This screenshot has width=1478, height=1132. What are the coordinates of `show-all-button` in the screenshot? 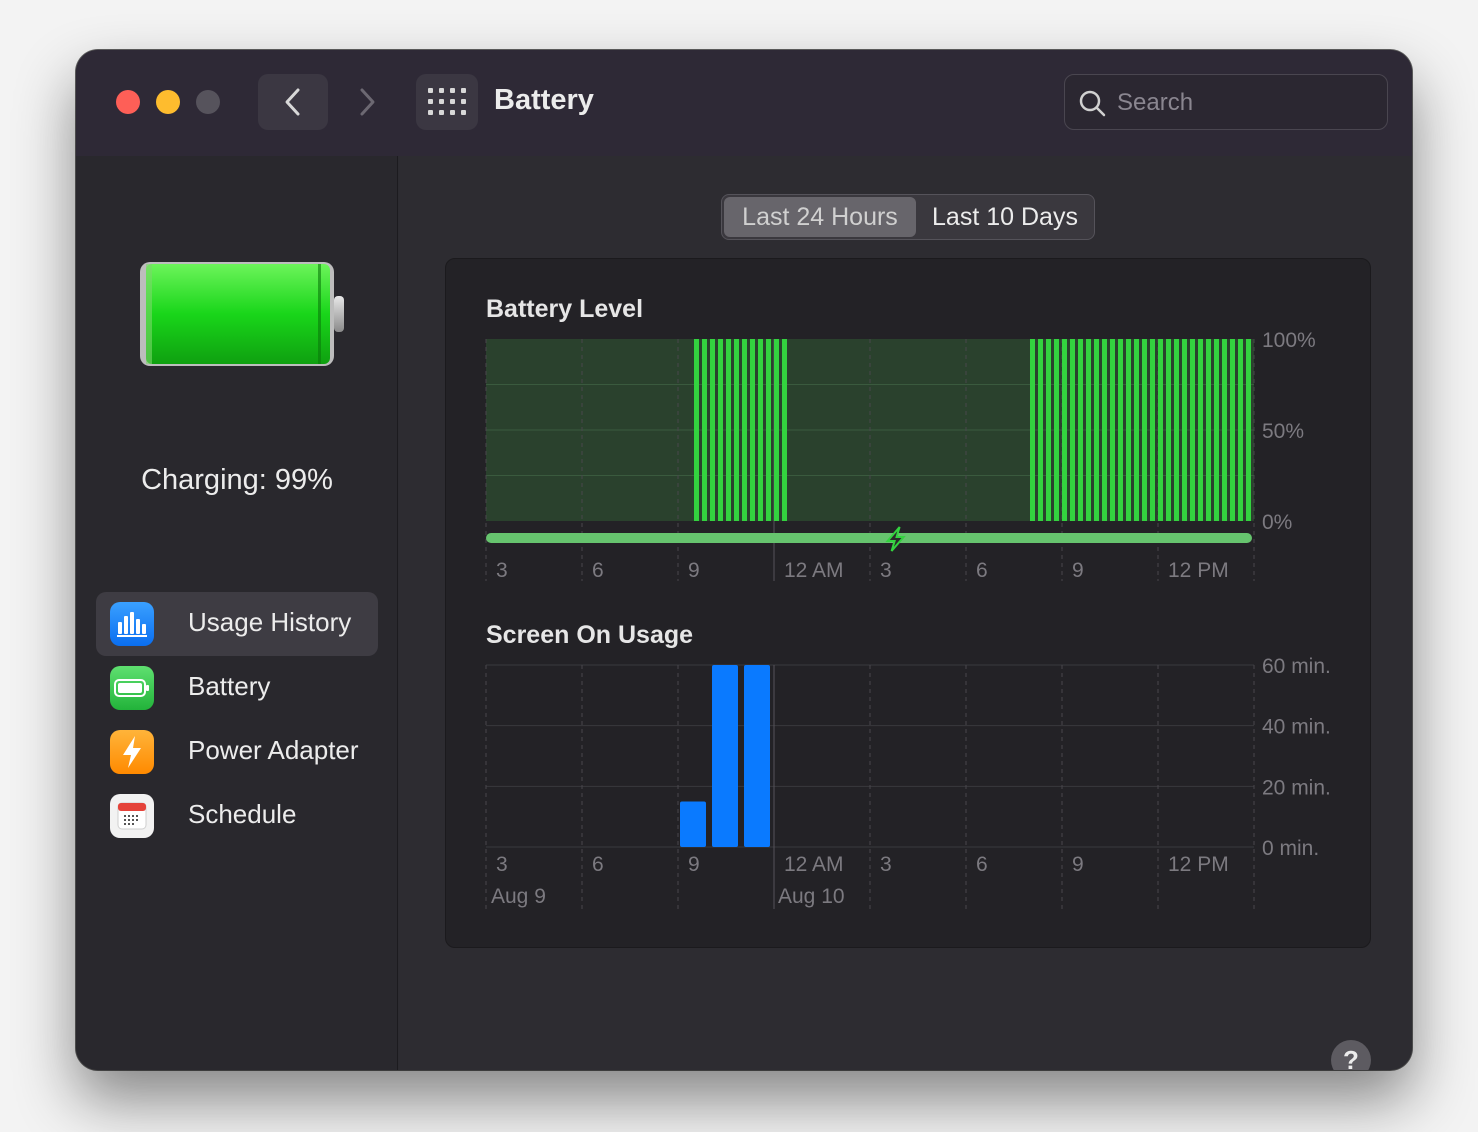 It's located at (447, 102).